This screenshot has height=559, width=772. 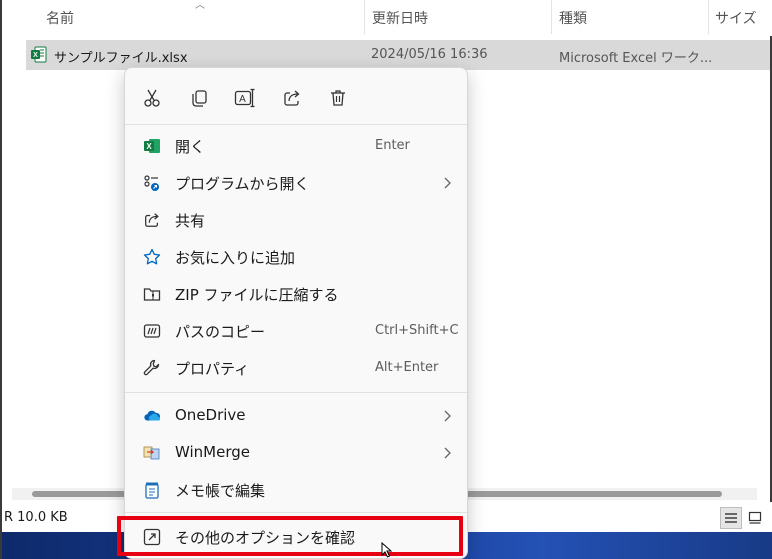 I want to click on cloud-icon, so click(x=152, y=416).